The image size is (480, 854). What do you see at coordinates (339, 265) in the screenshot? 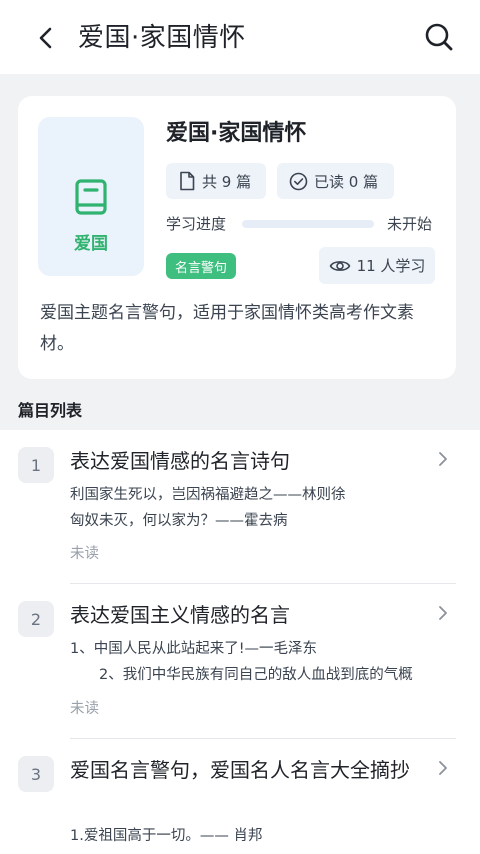
I see `eye-icon` at bounding box center [339, 265].